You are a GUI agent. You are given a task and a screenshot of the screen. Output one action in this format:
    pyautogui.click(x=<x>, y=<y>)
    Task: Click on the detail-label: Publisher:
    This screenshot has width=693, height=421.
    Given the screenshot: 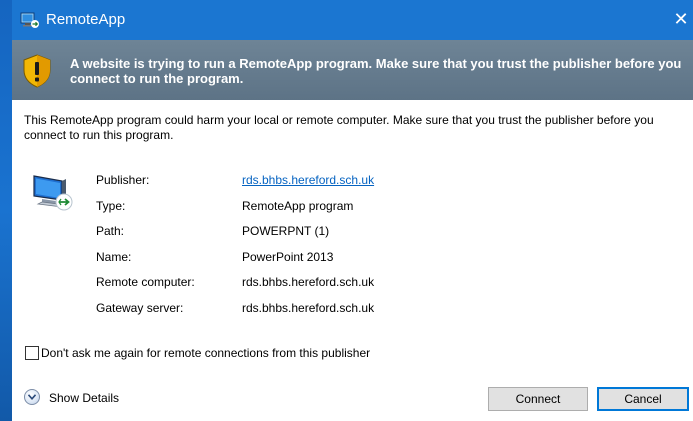 What is the action you would take?
    pyautogui.click(x=123, y=180)
    